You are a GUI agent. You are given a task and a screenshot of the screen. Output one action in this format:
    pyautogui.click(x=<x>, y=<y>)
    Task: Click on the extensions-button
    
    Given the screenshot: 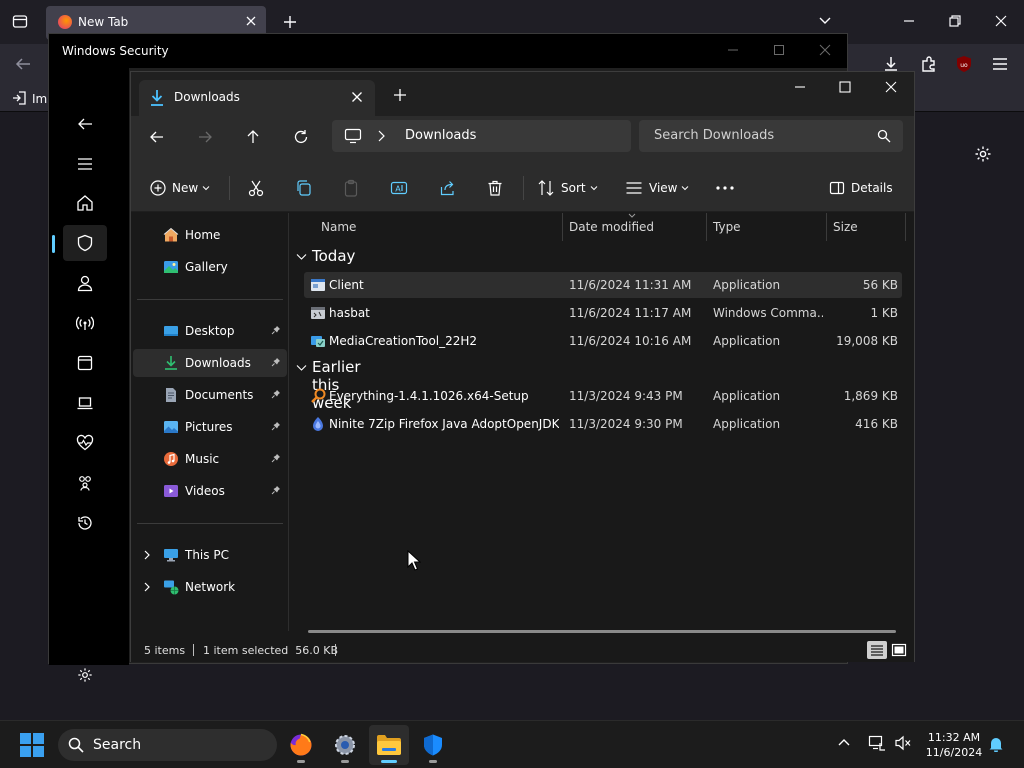 What is the action you would take?
    pyautogui.click(x=929, y=64)
    